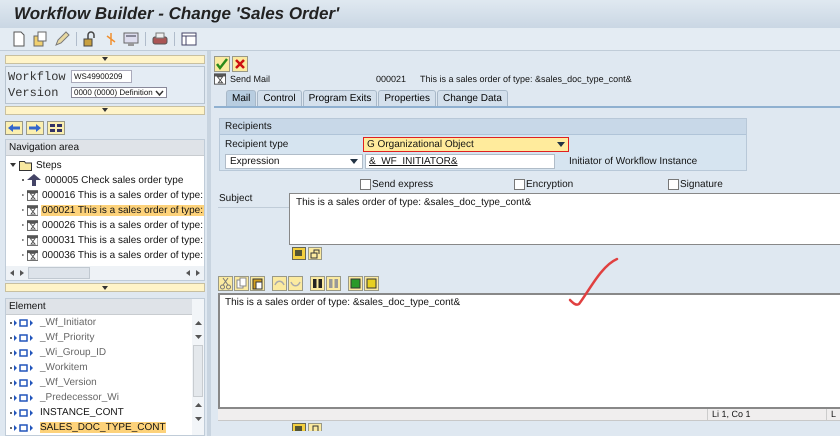  Describe the element at coordinates (550, 184) in the screenshot. I see `checkbox-label: Encryption` at that location.